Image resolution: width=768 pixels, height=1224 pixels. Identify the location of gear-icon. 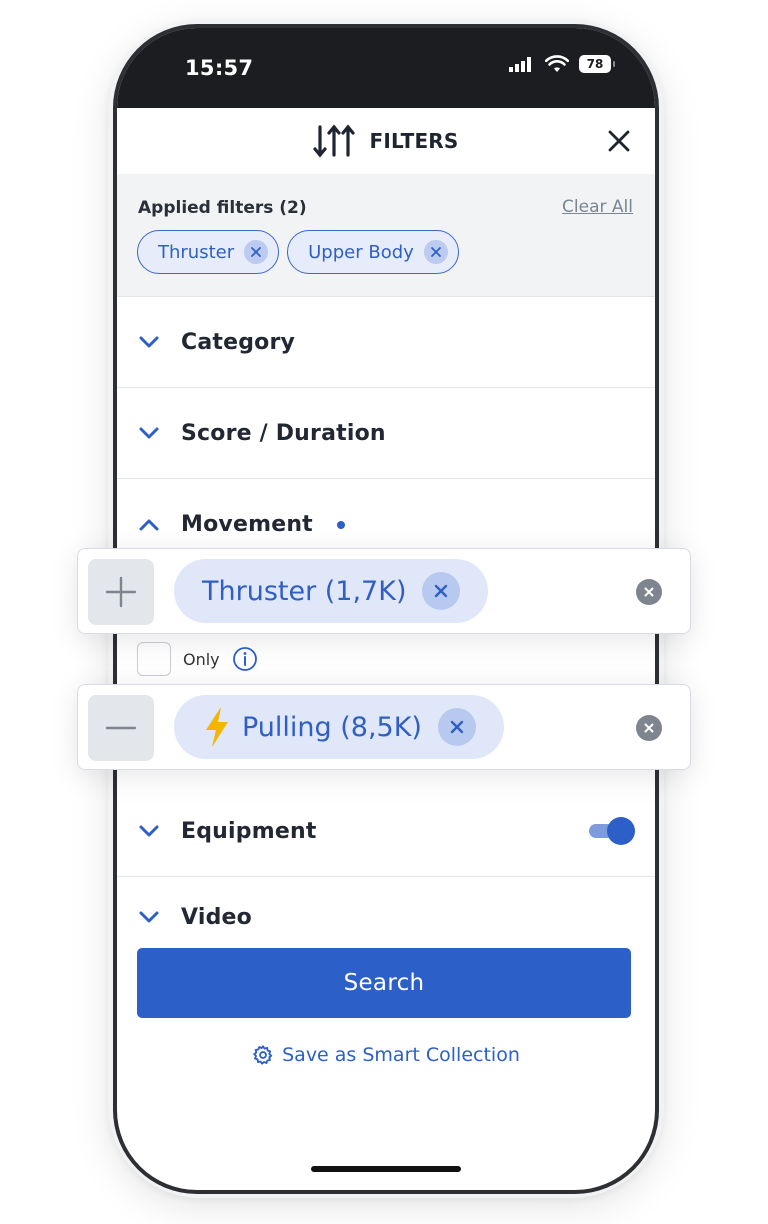
(263, 1055).